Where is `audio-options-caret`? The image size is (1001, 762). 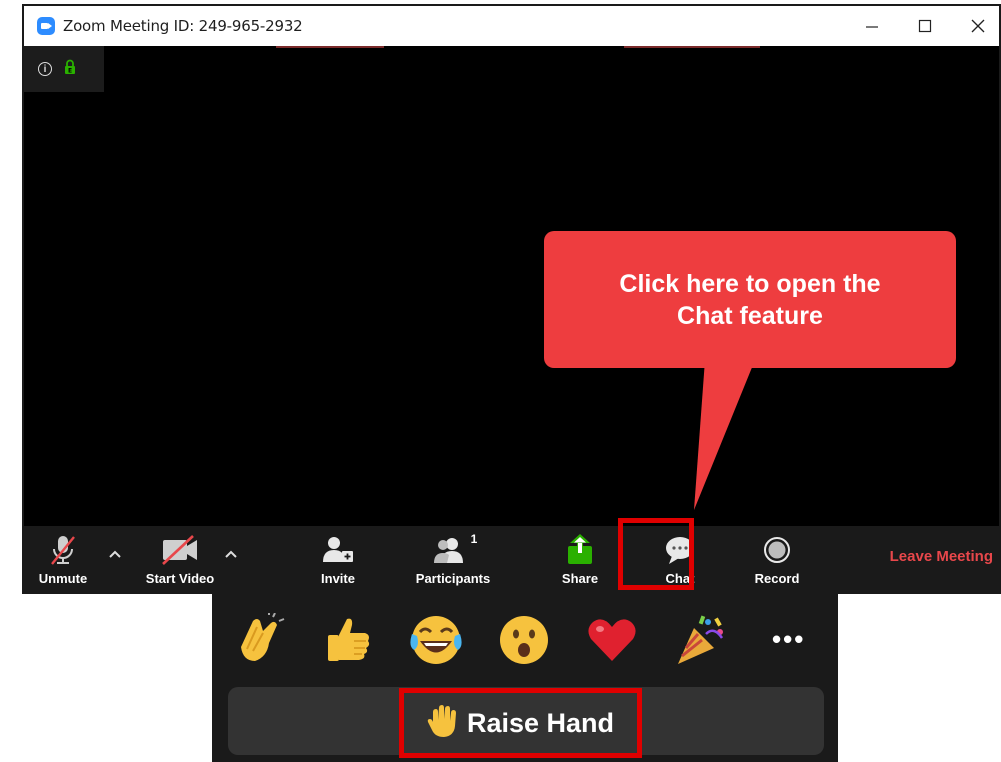 audio-options-caret is located at coordinates (115, 554).